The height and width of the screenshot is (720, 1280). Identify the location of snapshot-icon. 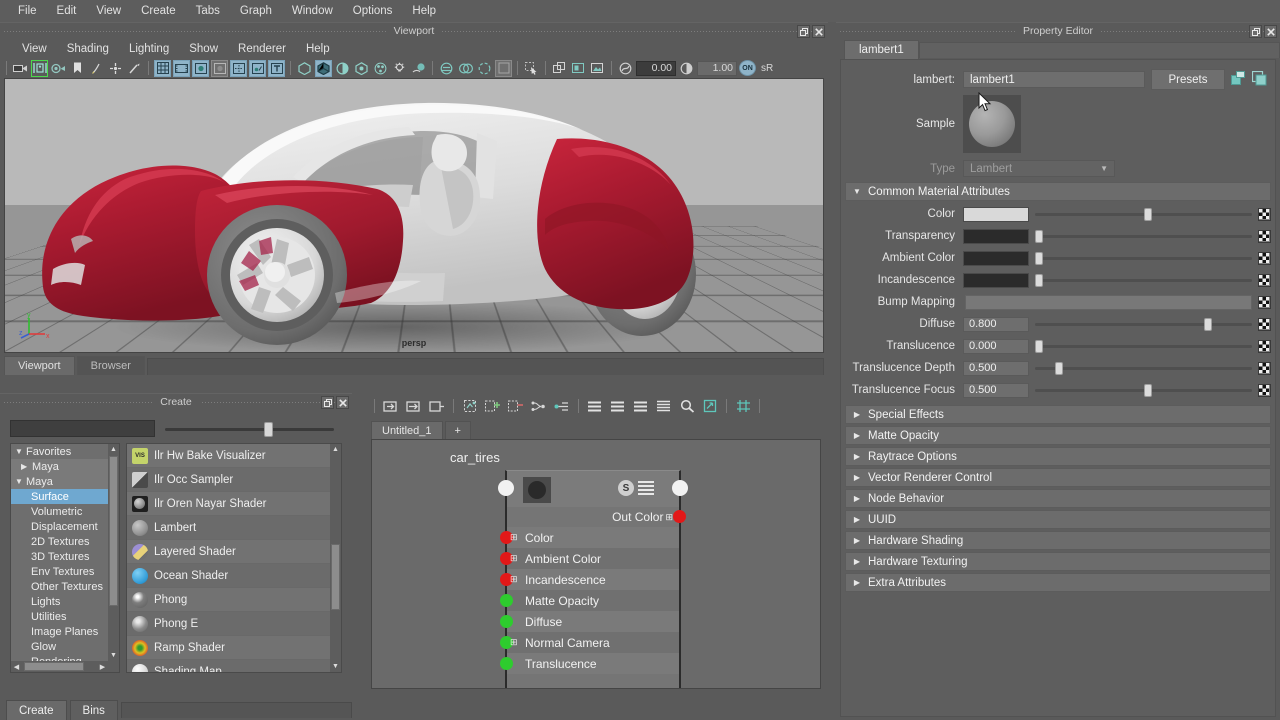
(597, 68).